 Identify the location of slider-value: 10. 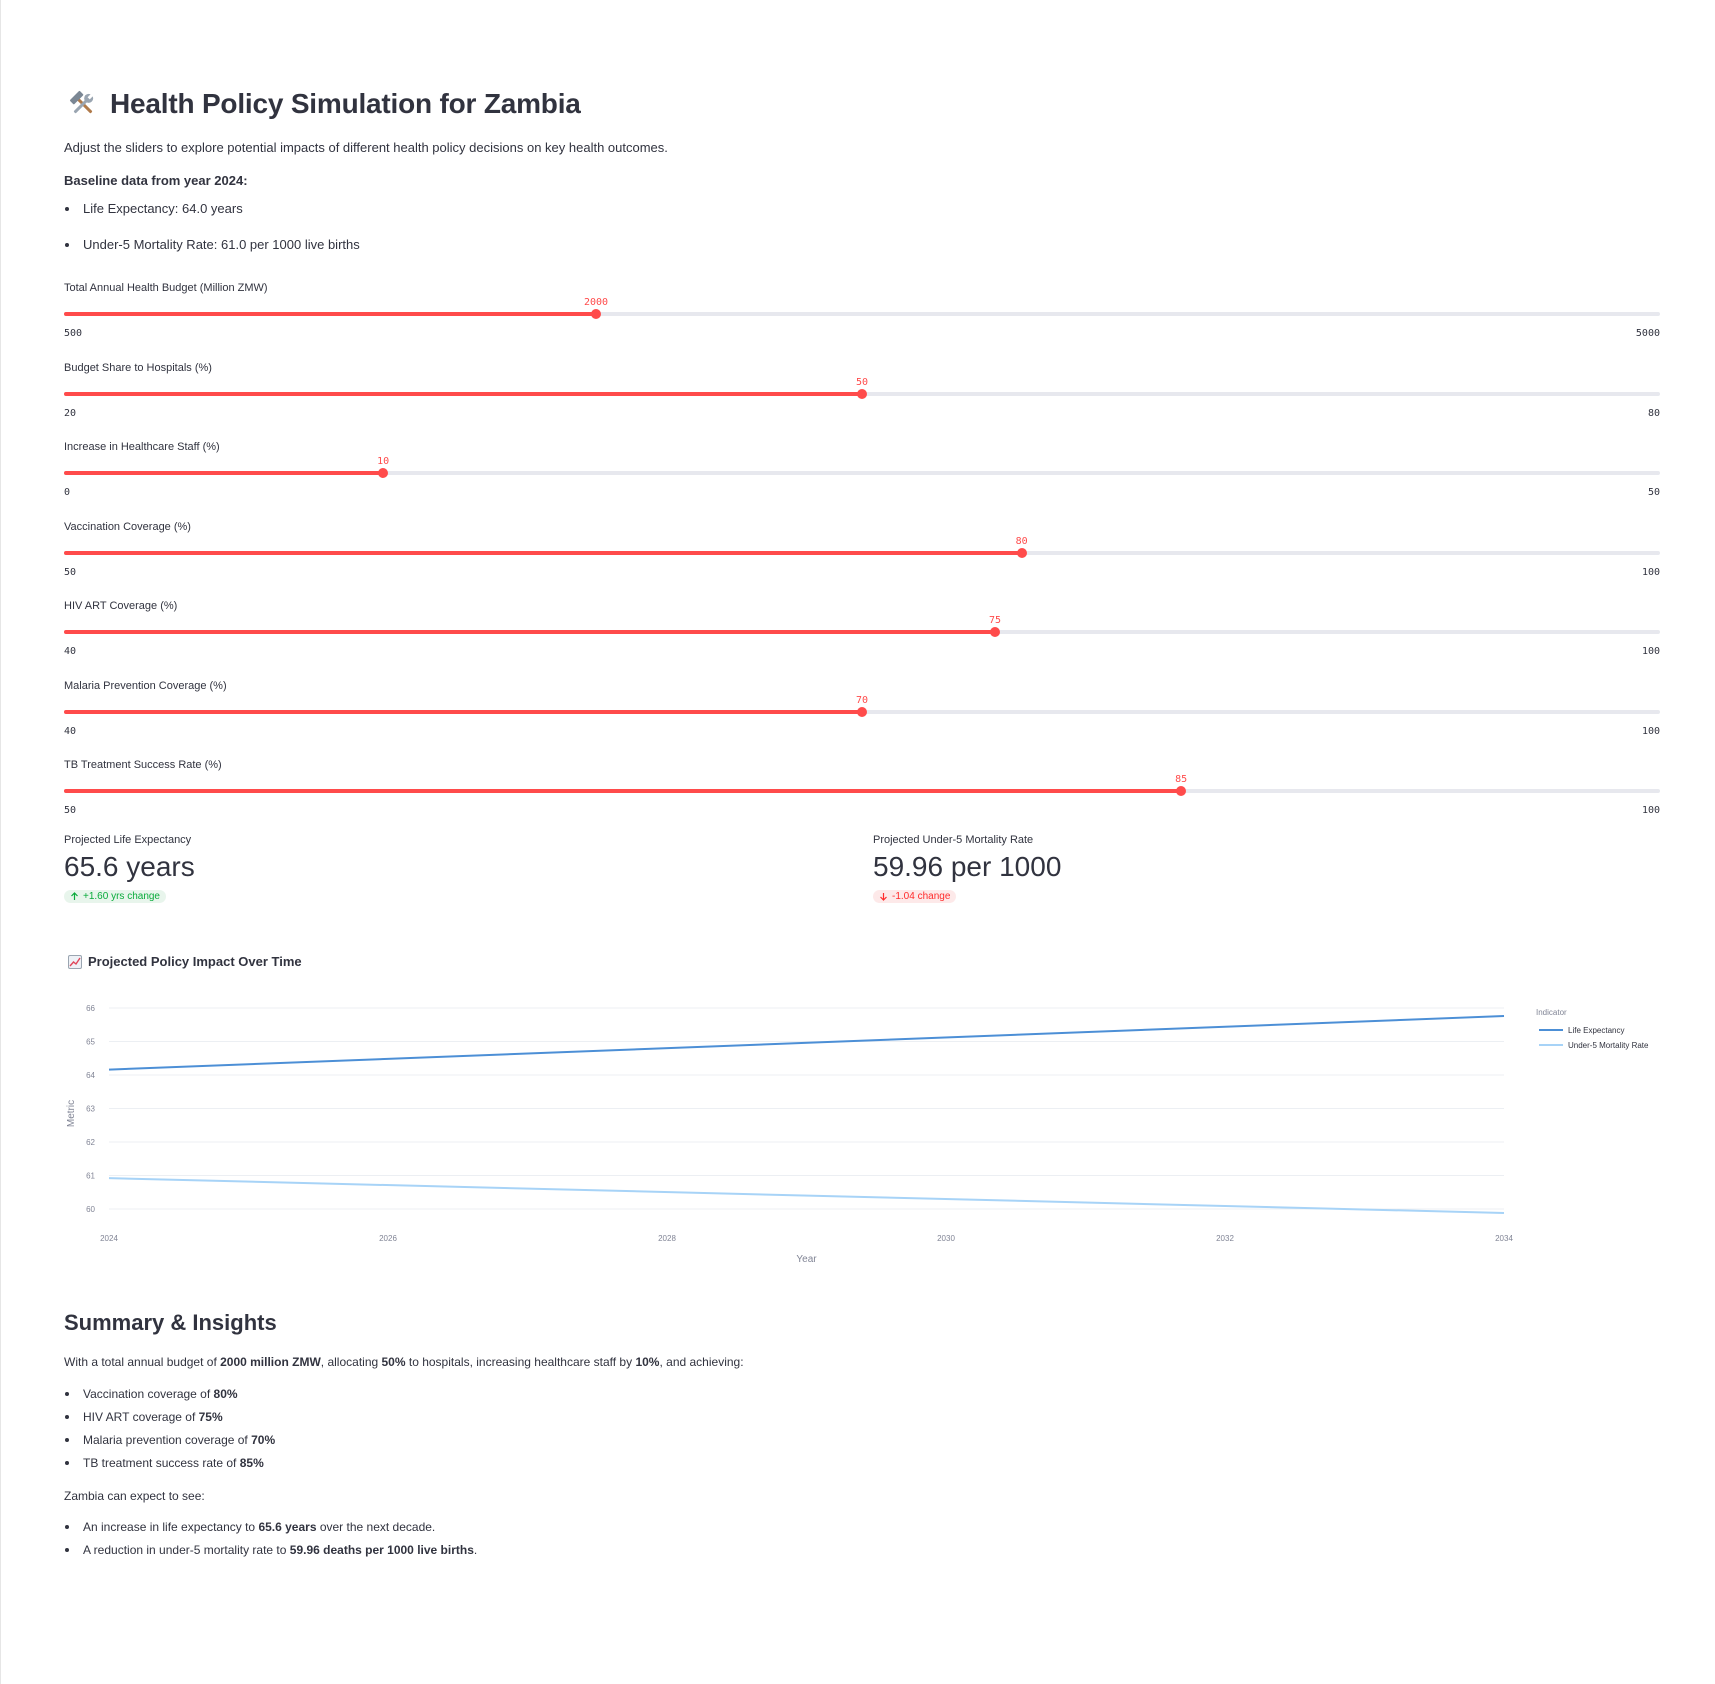
(383, 461).